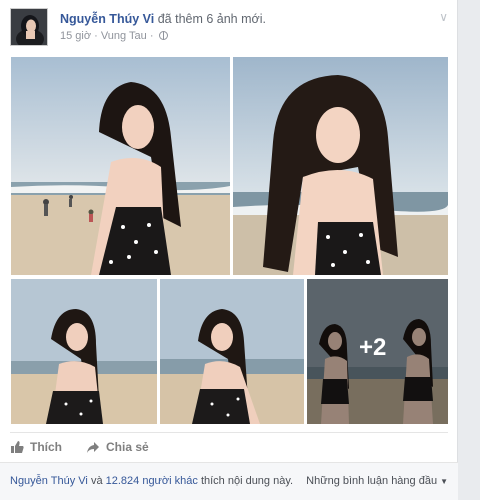 This screenshot has width=480, height=500. What do you see at coordinates (163, 35) in the screenshot?
I see `globe-icon` at bounding box center [163, 35].